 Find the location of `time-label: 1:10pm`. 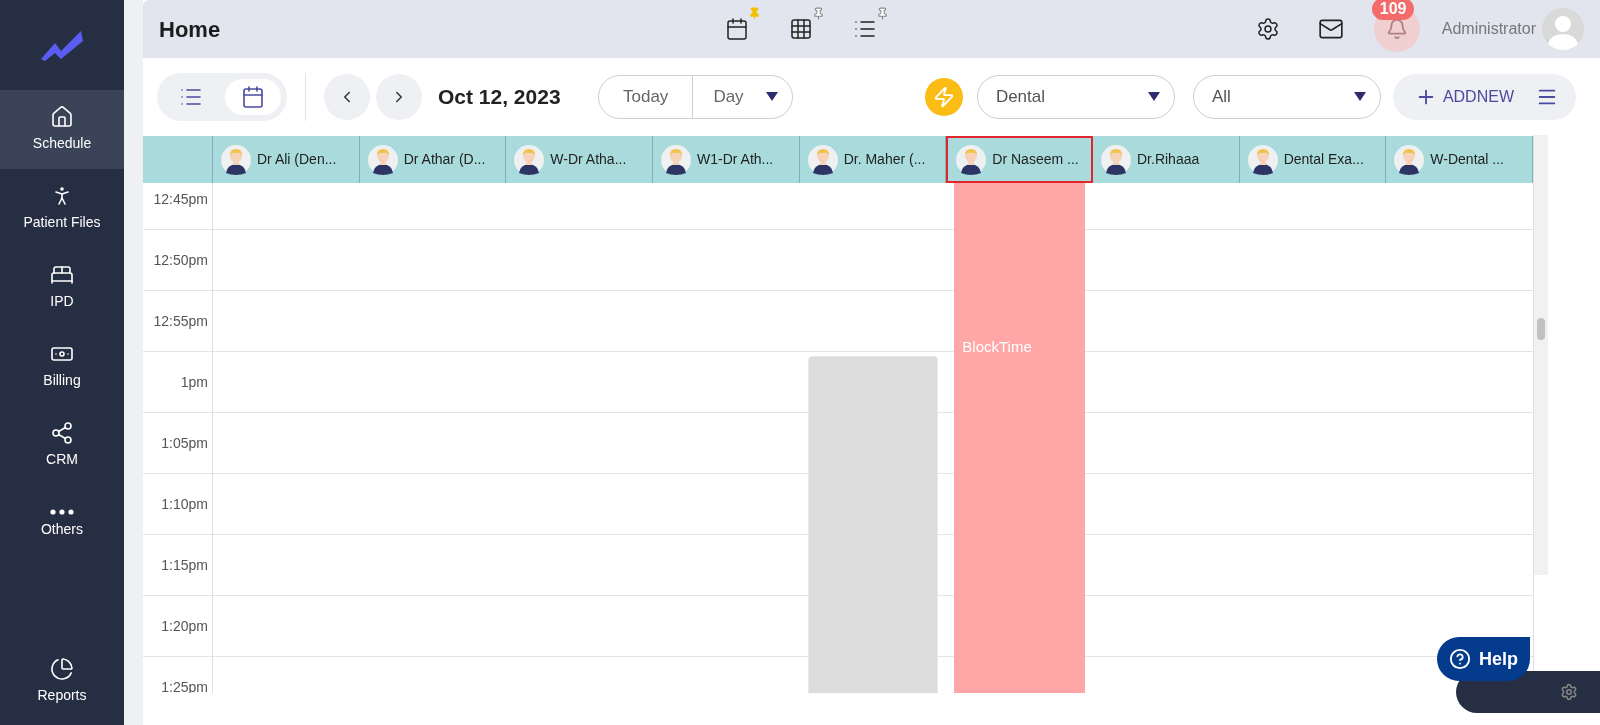

time-label: 1:10pm is located at coordinates (184, 504).